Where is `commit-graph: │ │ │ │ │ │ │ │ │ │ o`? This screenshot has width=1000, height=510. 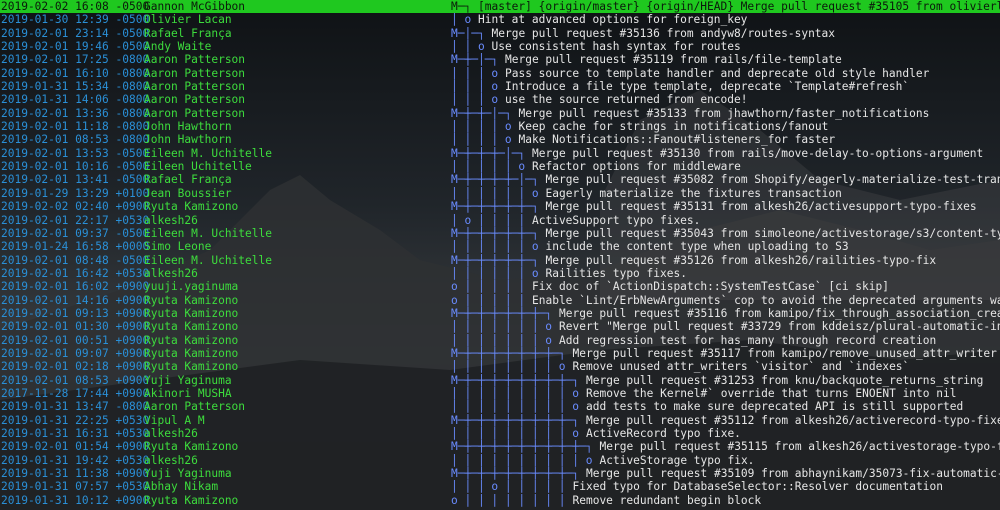 commit-graph: │ │ │ │ │ │ │ │ │ │ o is located at coordinates (522, 460).